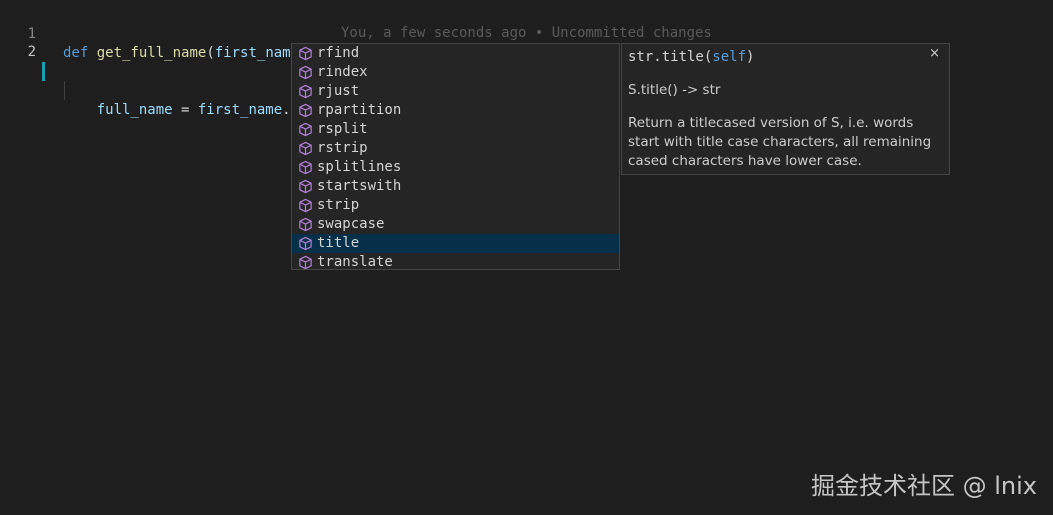 The image size is (1053, 515). What do you see at coordinates (338, 91) in the screenshot?
I see `suggestion-label: rjust` at bounding box center [338, 91].